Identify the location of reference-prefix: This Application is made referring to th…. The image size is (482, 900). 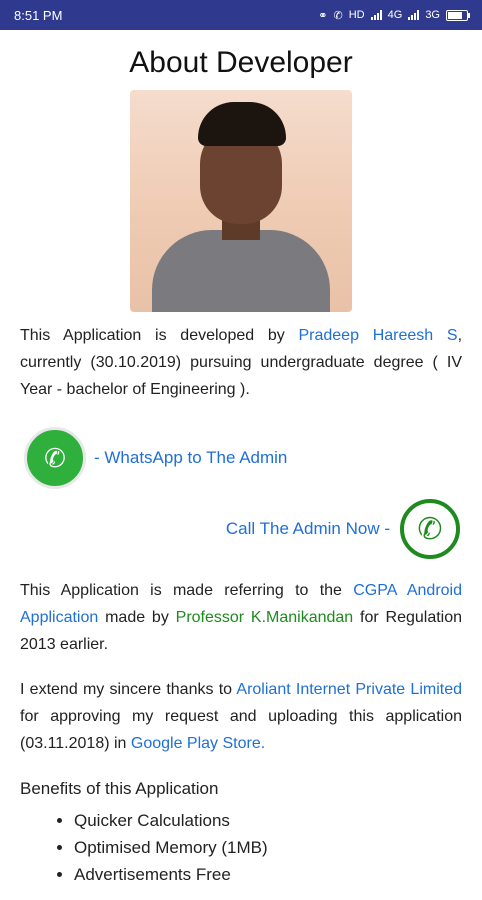
(187, 590).